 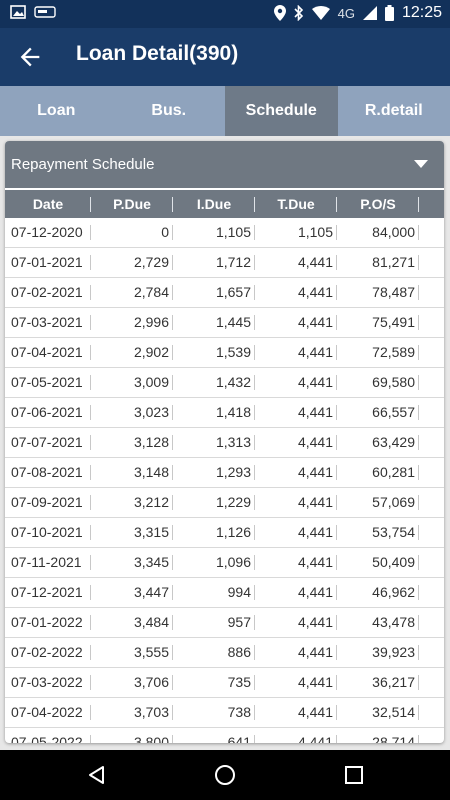 What do you see at coordinates (378, 232) in the screenshot?
I see `cell-p-os: 84,000` at bounding box center [378, 232].